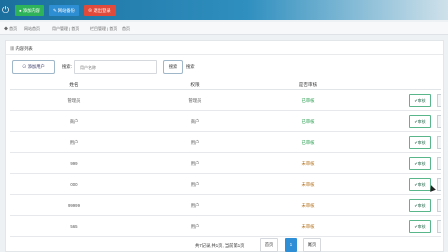 This screenshot has height=252, width=448. Describe the element at coordinates (195, 100) in the screenshot. I see `cell-role: 管理员` at that location.